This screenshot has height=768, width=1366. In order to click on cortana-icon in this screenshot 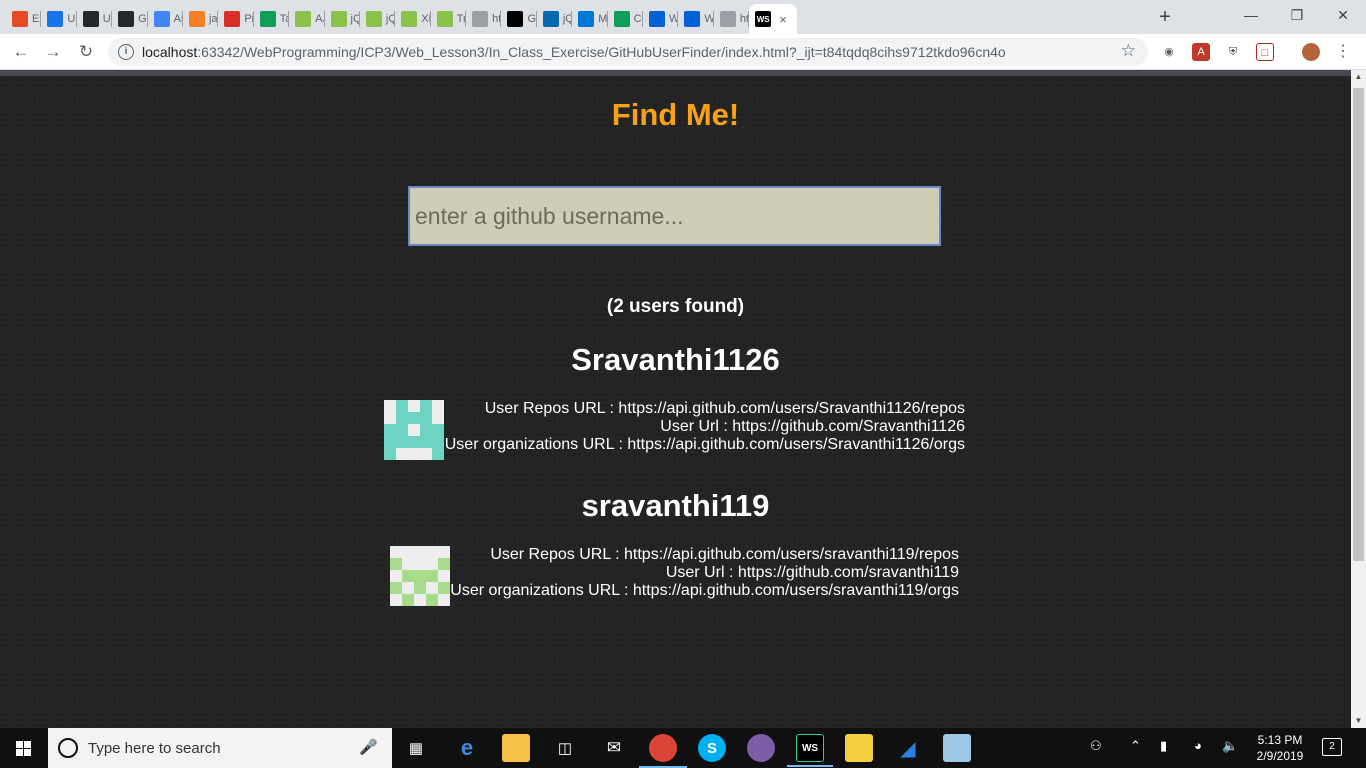, I will do `click(68, 748)`.